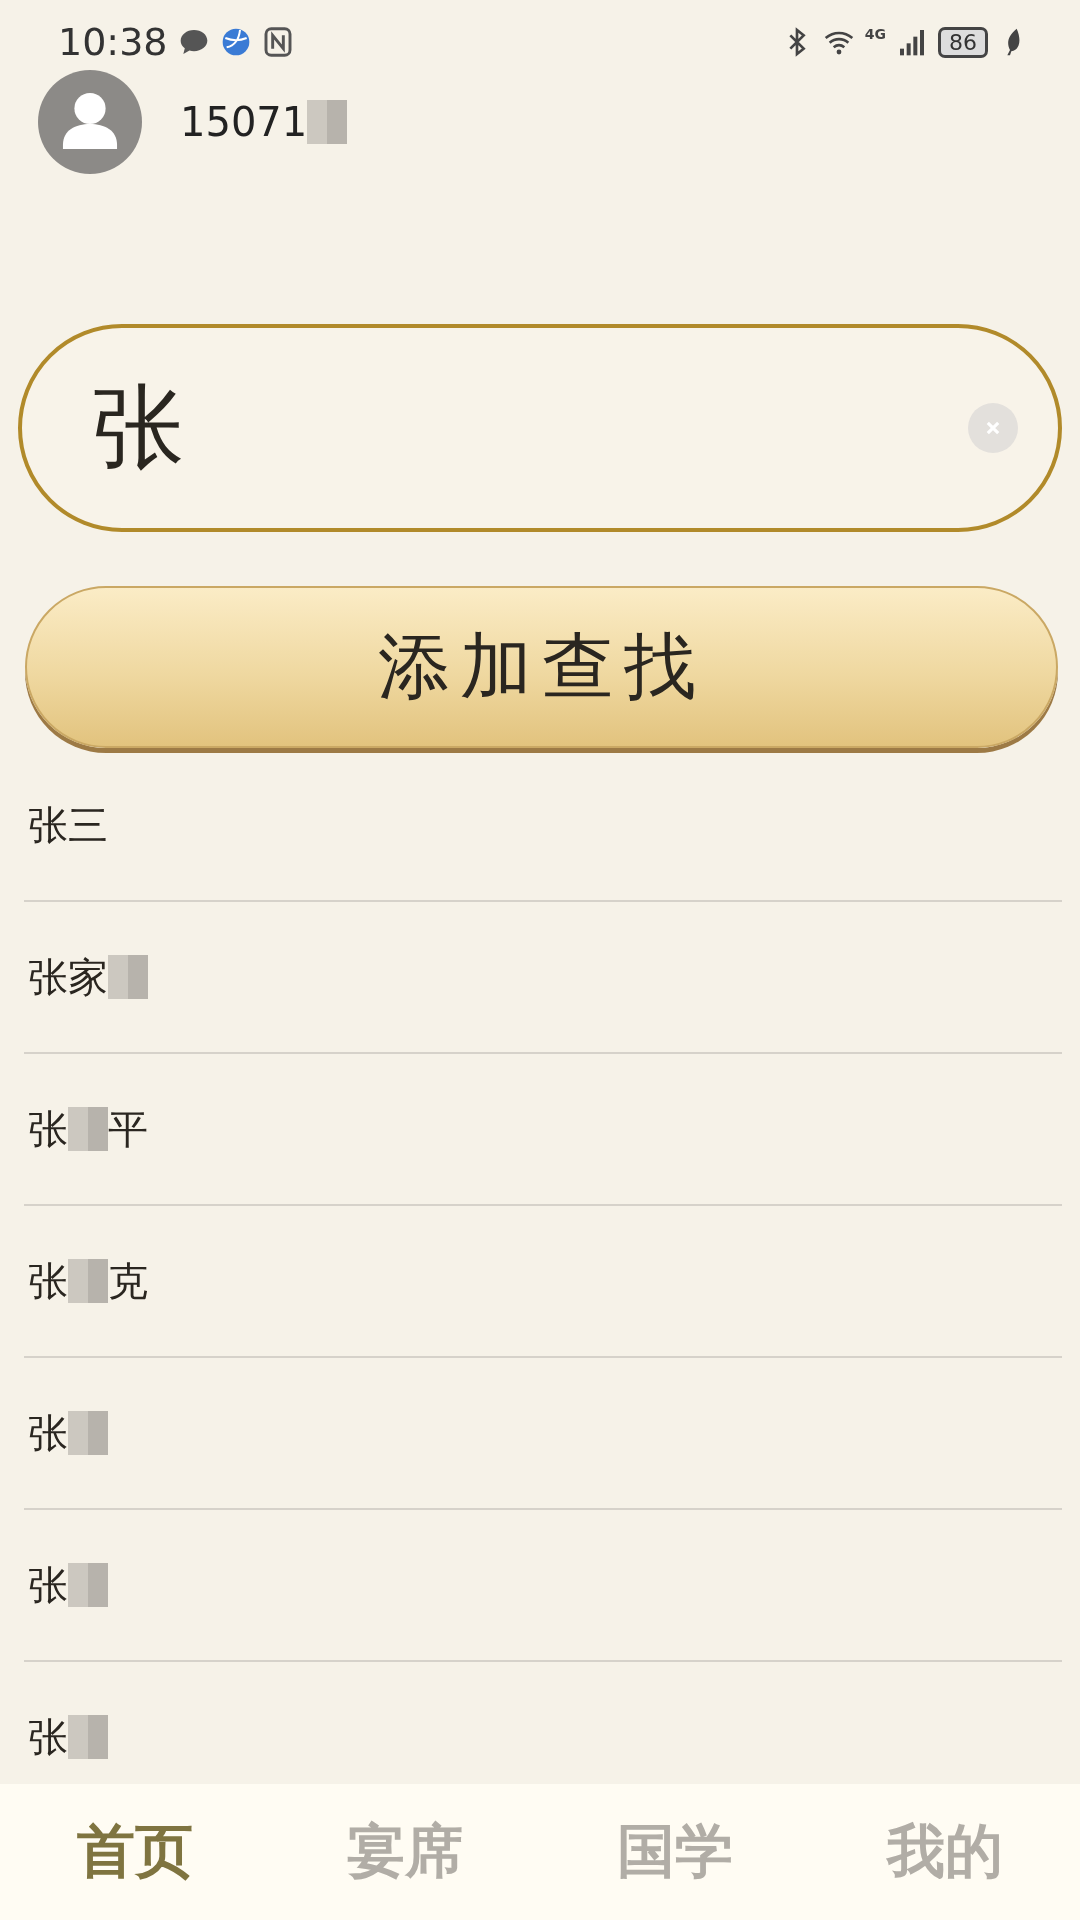 The height and width of the screenshot is (1920, 1080). Describe the element at coordinates (90, 122) in the screenshot. I see `avatar-icon` at that location.